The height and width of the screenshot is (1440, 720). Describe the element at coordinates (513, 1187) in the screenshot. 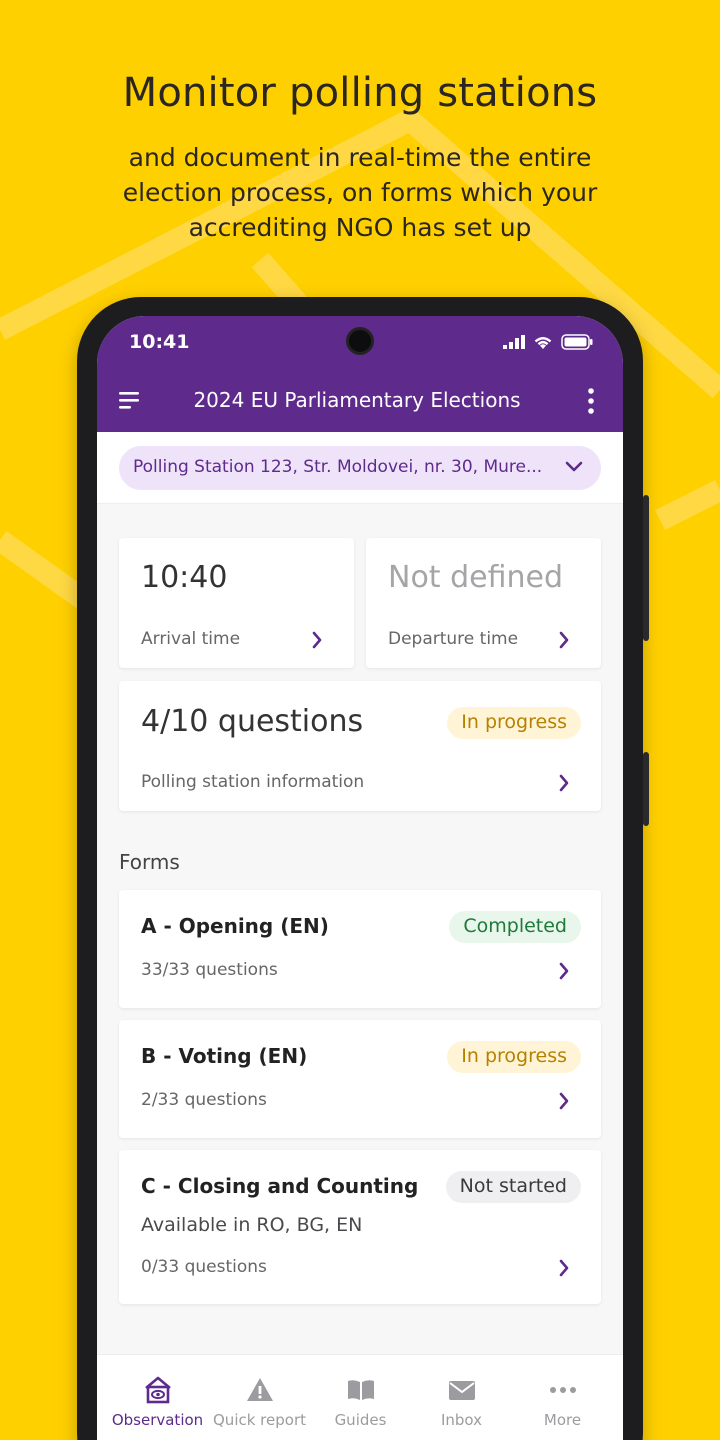

I see `status-badge: Not started` at that location.